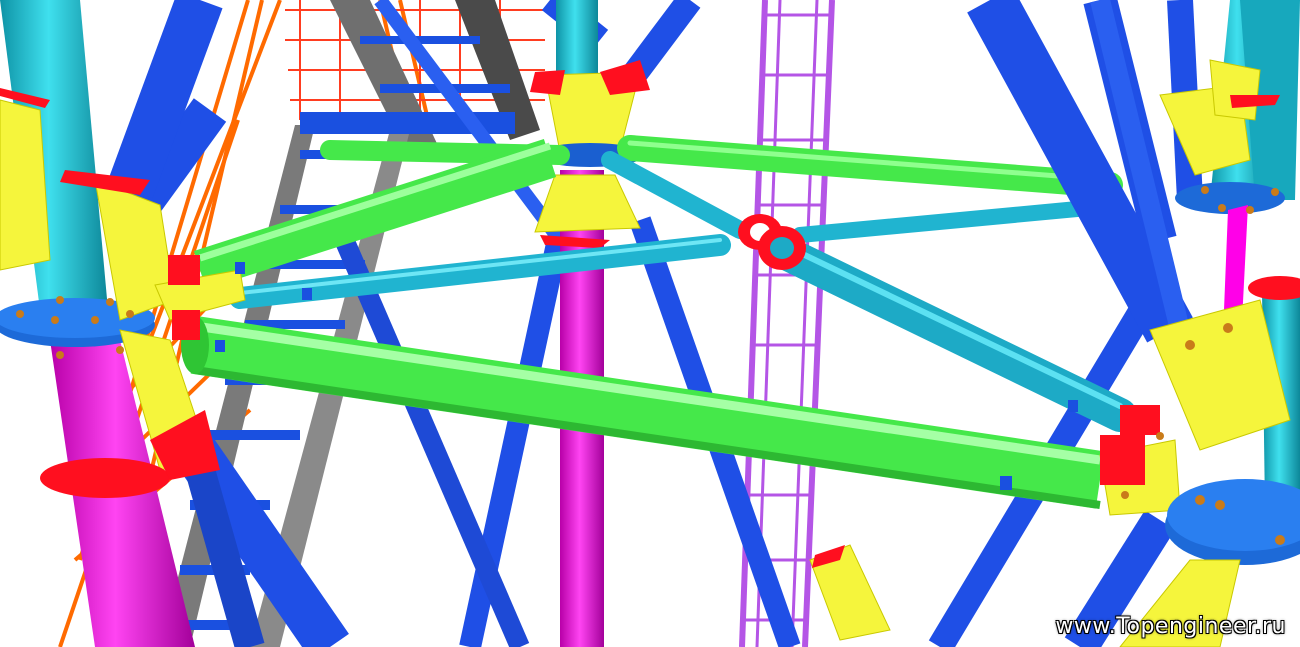 The height and width of the screenshot is (647, 1300). I want to click on lower-brace-plates, so click(850, 592).